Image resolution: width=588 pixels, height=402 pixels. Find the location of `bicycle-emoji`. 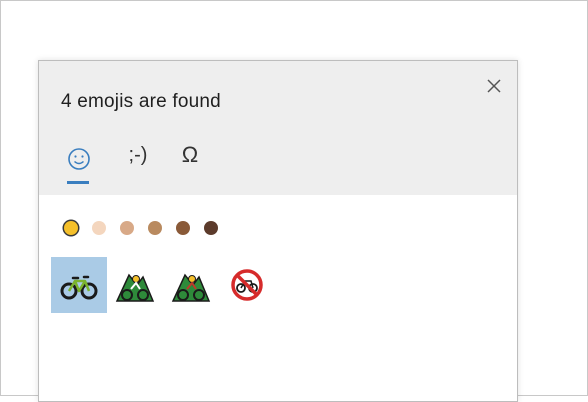

bicycle-emoji is located at coordinates (79, 287).